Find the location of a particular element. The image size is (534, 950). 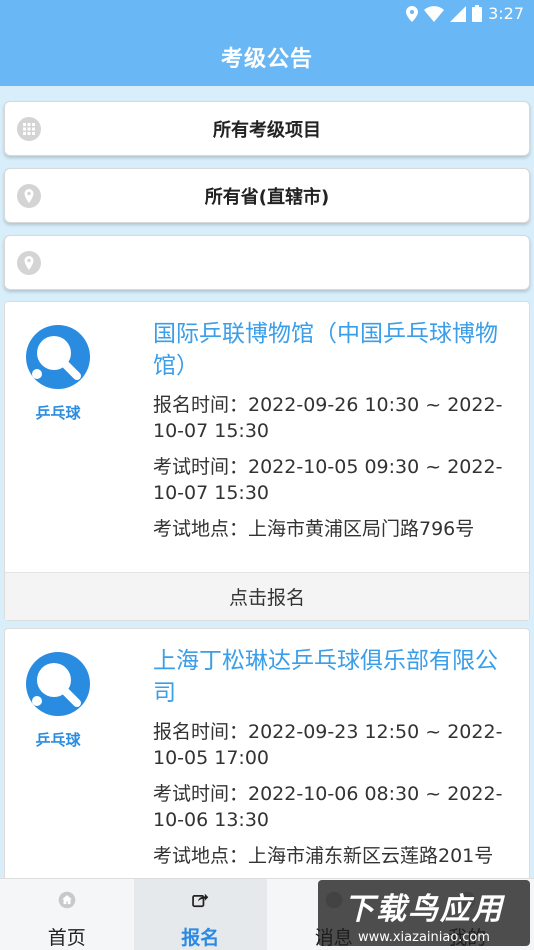

share-icon is located at coordinates (200, 900).